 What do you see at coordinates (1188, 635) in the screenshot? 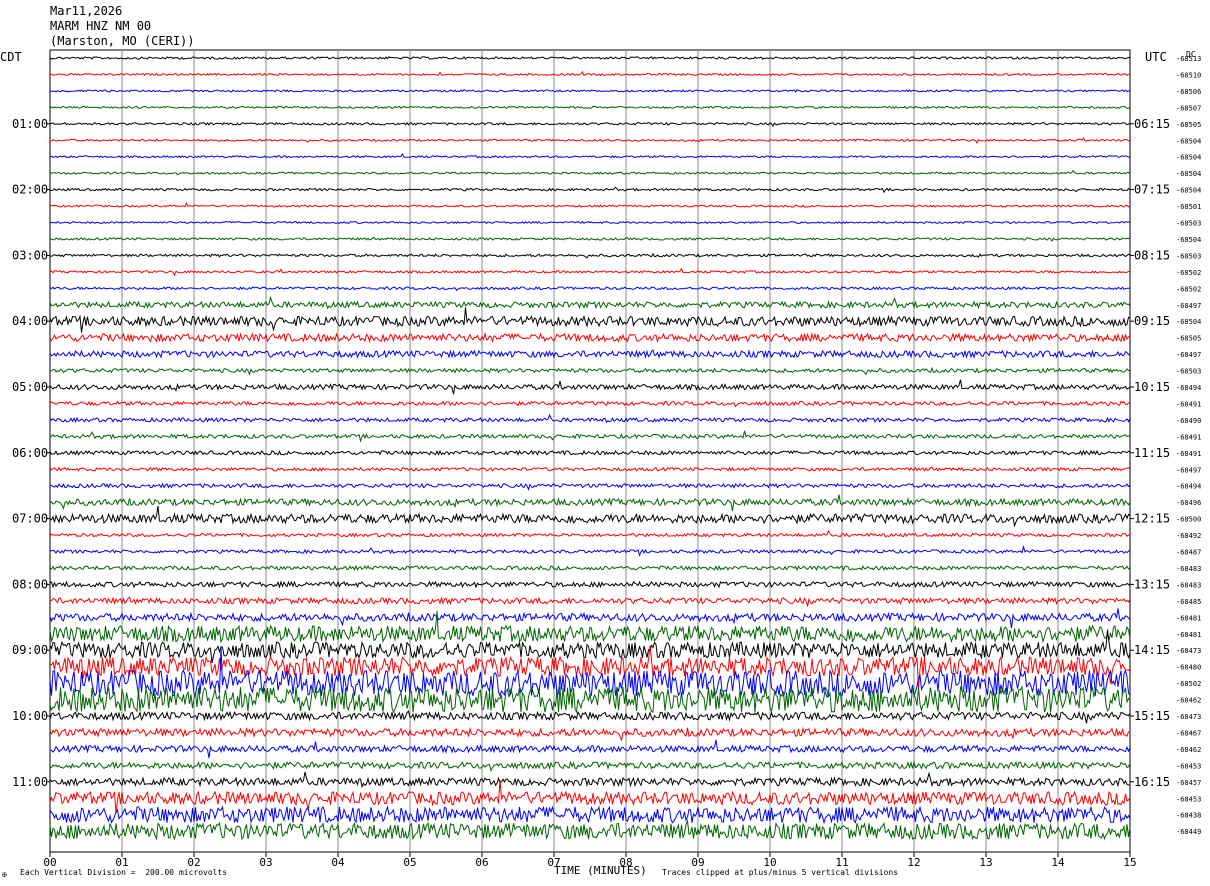
I see `dc-offset-label: -68481` at bounding box center [1188, 635].